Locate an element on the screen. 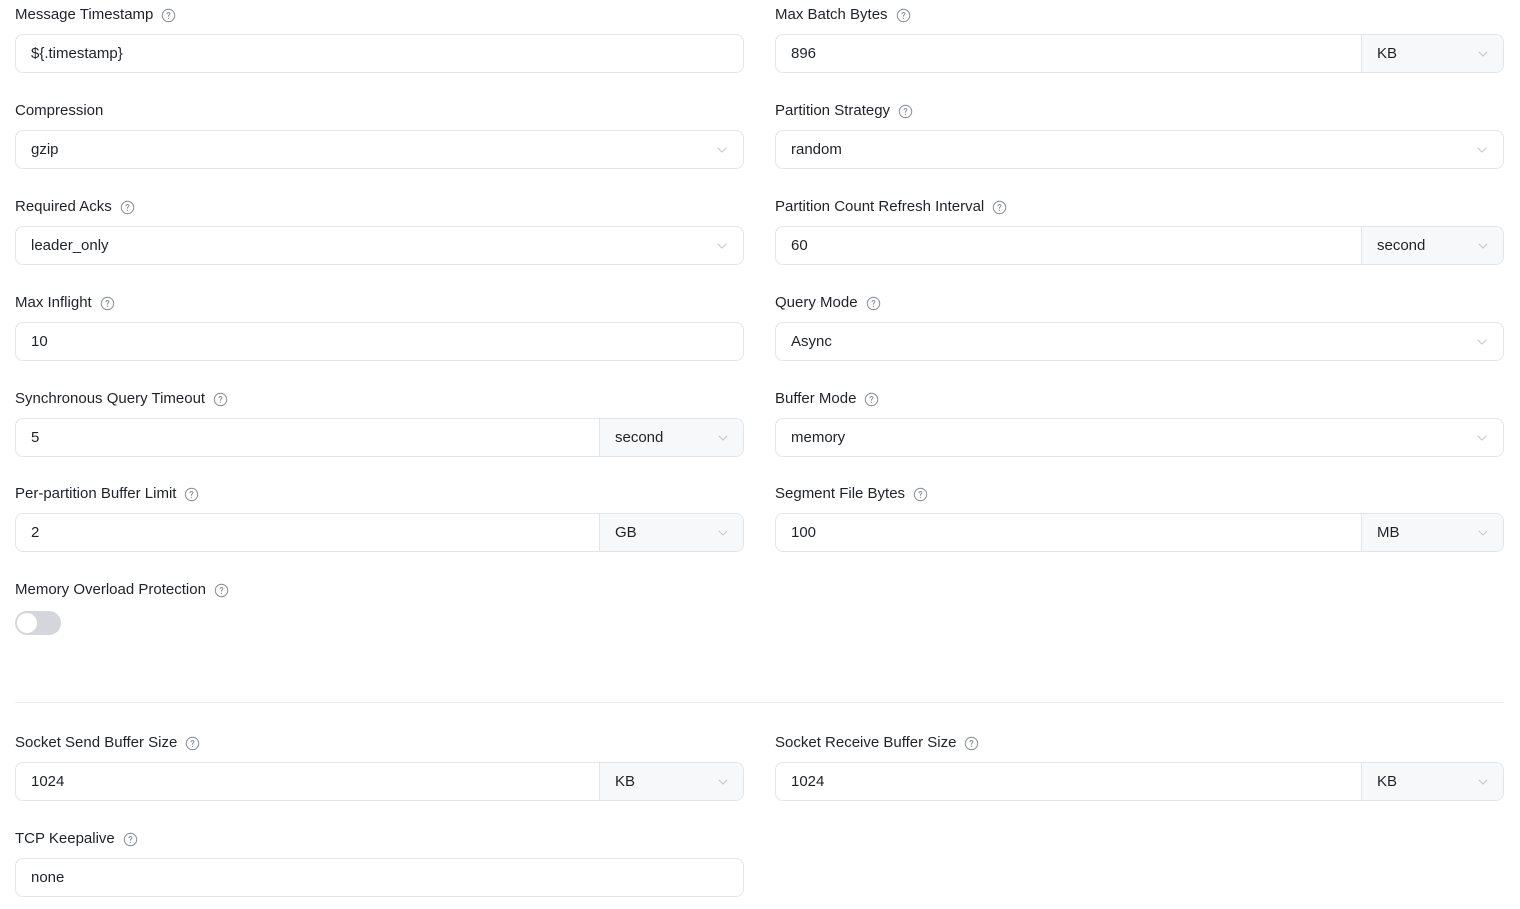 This screenshot has width=1520, height=909. label-text: Max Batch Bytes is located at coordinates (831, 14).